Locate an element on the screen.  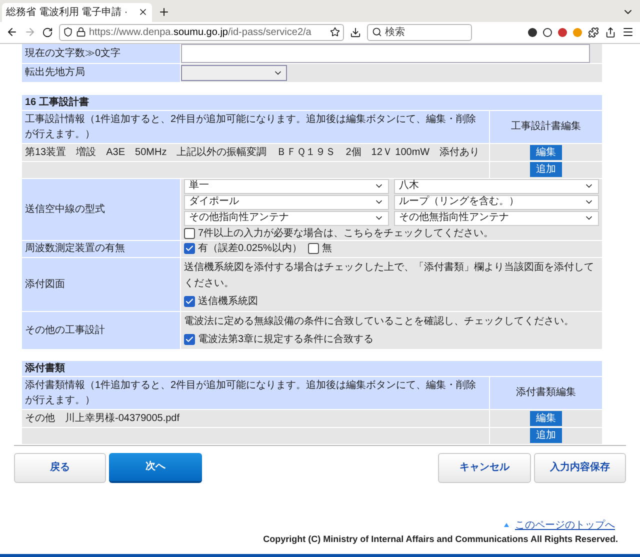
dropdown-select: その他指向性アンテナ is located at coordinates (286, 218).